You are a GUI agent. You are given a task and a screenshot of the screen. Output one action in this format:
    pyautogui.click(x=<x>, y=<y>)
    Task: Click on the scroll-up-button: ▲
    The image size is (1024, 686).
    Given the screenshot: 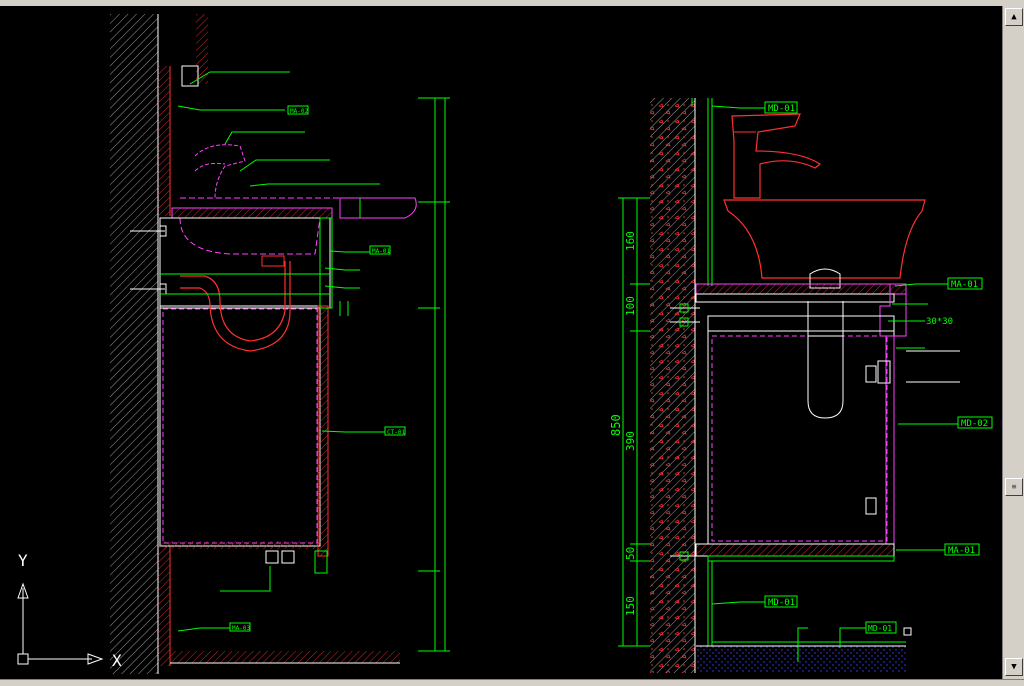 What is the action you would take?
    pyautogui.click(x=1014, y=17)
    